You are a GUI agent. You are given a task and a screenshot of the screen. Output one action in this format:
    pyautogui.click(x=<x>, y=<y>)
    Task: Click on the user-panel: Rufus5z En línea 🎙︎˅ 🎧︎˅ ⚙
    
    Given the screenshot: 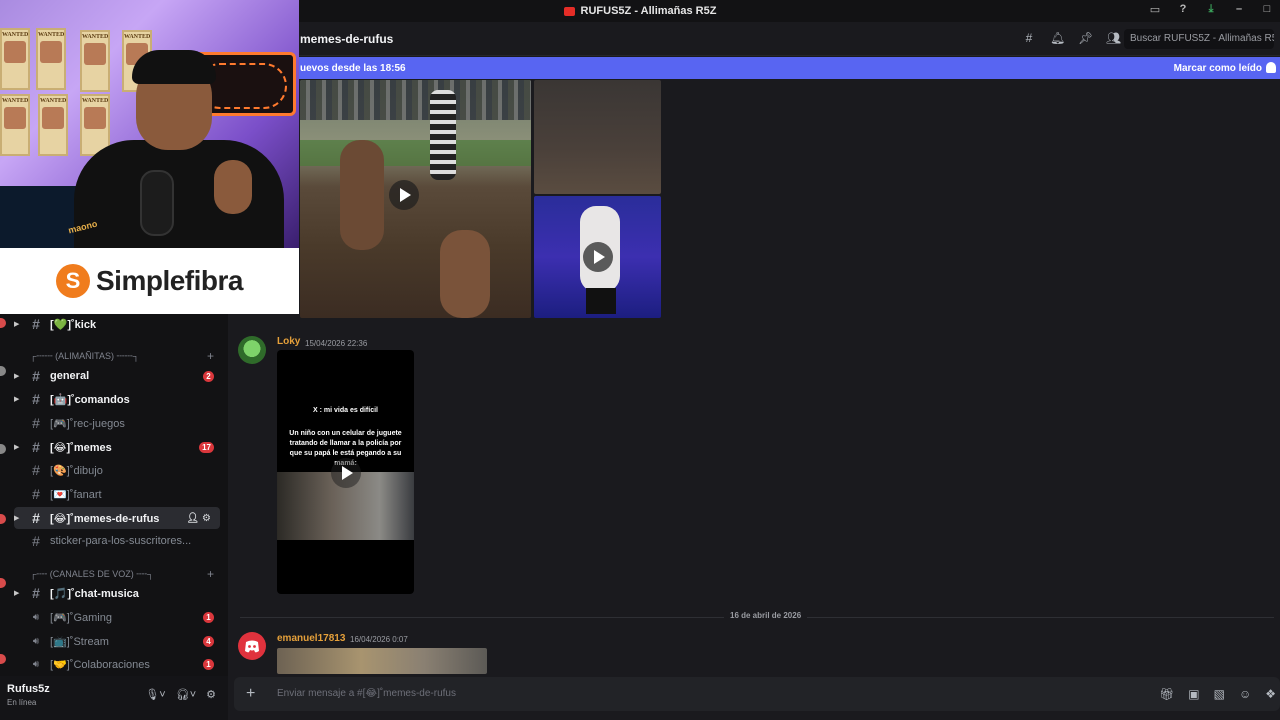 What is the action you would take?
    pyautogui.click(x=114, y=698)
    